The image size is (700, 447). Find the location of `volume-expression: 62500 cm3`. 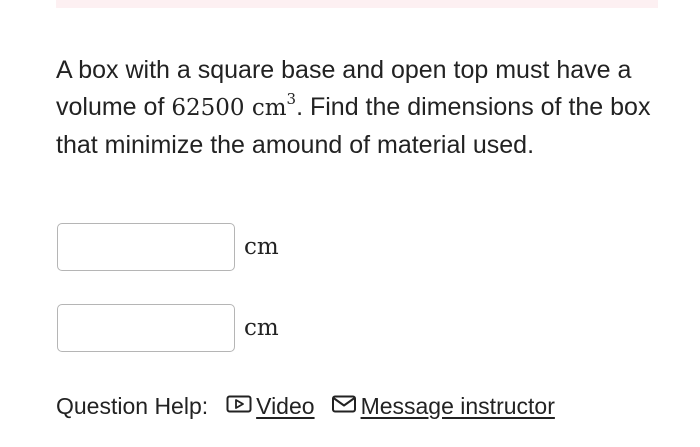

volume-expression: 62500 cm3 is located at coordinates (233, 106).